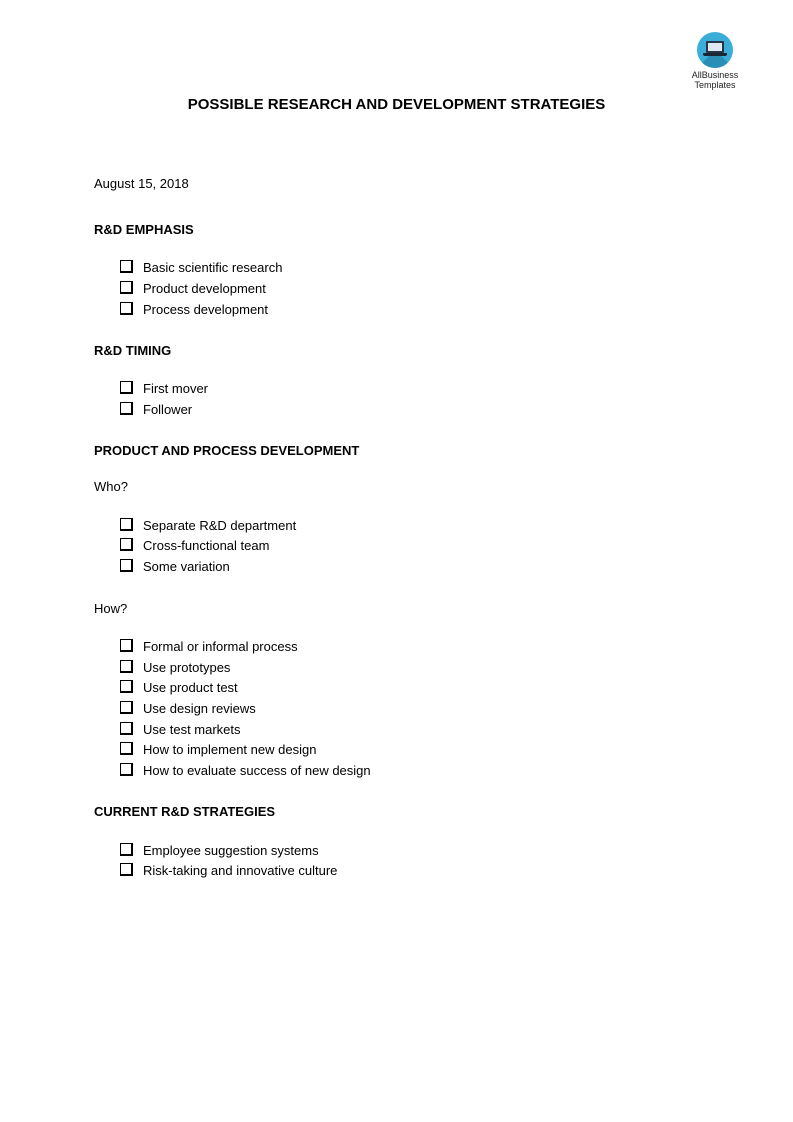  Describe the element at coordinates (417, 850) in the screenshot. I see `checklist-item: Employee suggestion systems` at that location.